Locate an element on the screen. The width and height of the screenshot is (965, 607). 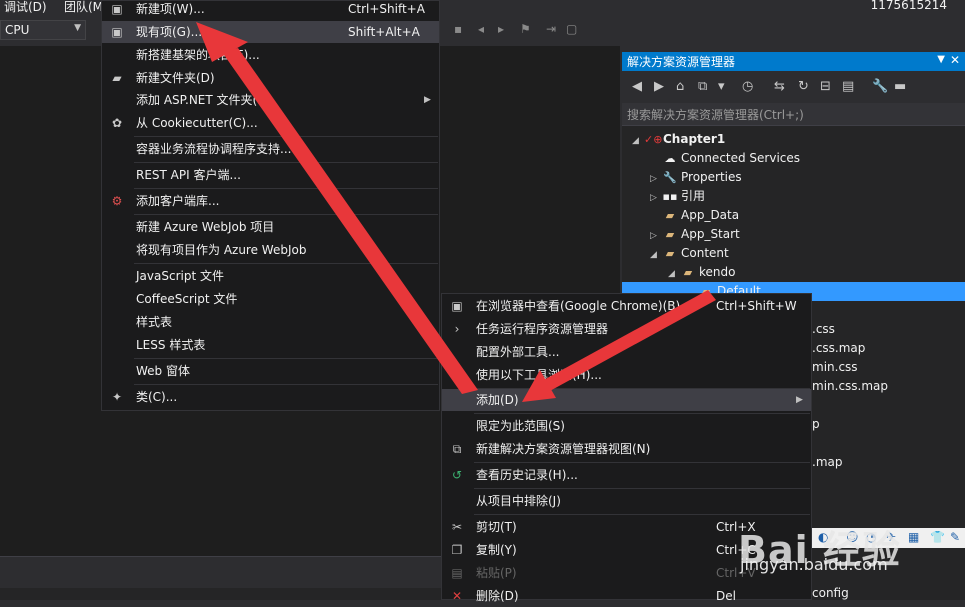
baidu-watermark: Bai 经验 jingyan.baidu.com is located at coordinates (845, 556).